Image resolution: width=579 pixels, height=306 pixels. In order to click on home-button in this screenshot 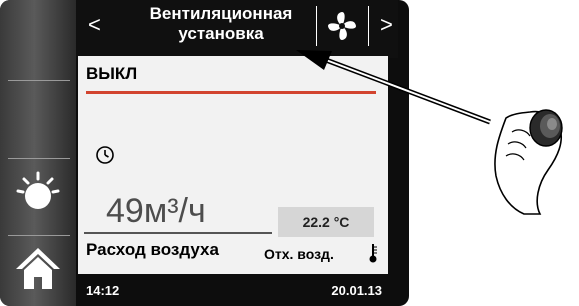, I will do `click(38, 268)`.